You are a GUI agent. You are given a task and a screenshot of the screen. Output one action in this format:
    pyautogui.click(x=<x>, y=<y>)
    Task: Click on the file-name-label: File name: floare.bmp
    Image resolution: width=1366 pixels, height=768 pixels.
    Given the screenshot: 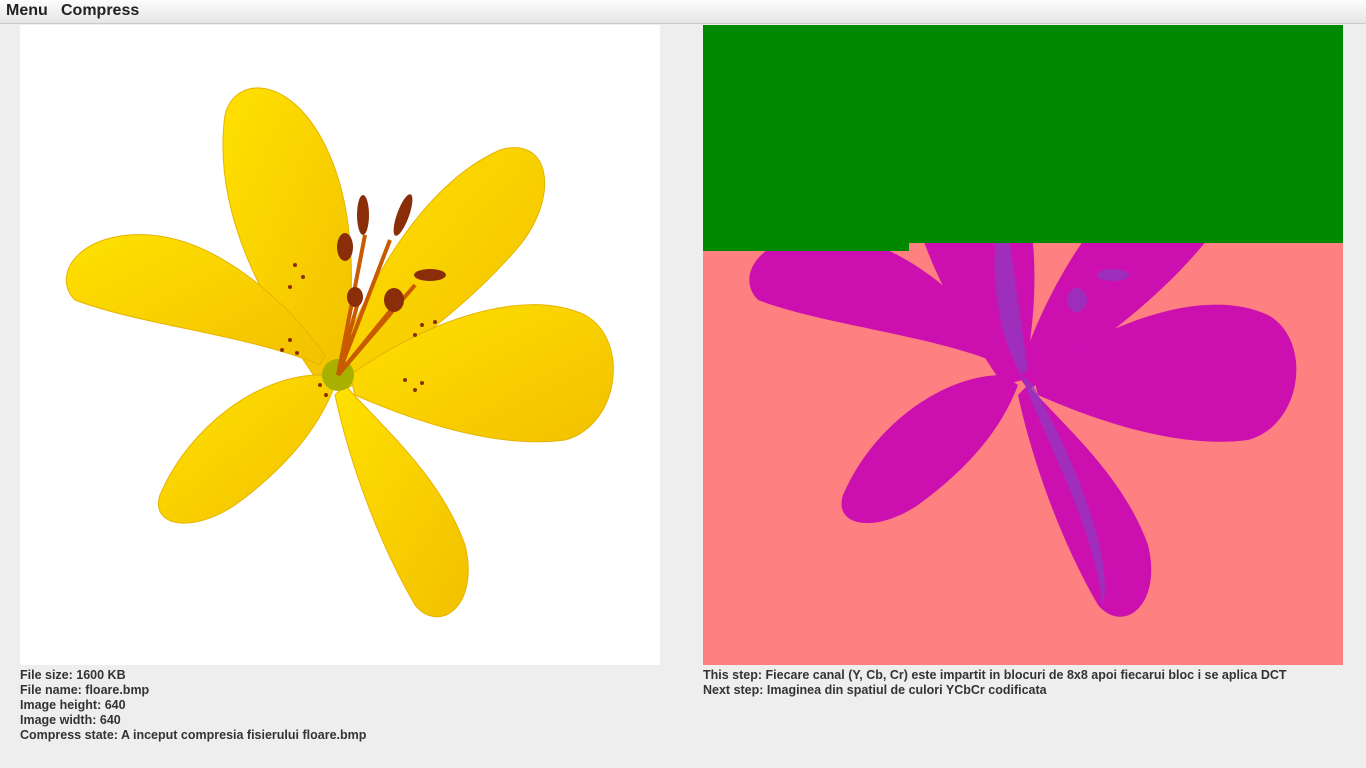 What is the action you would take?
    pyautogui.click(x=85, y=690)
    